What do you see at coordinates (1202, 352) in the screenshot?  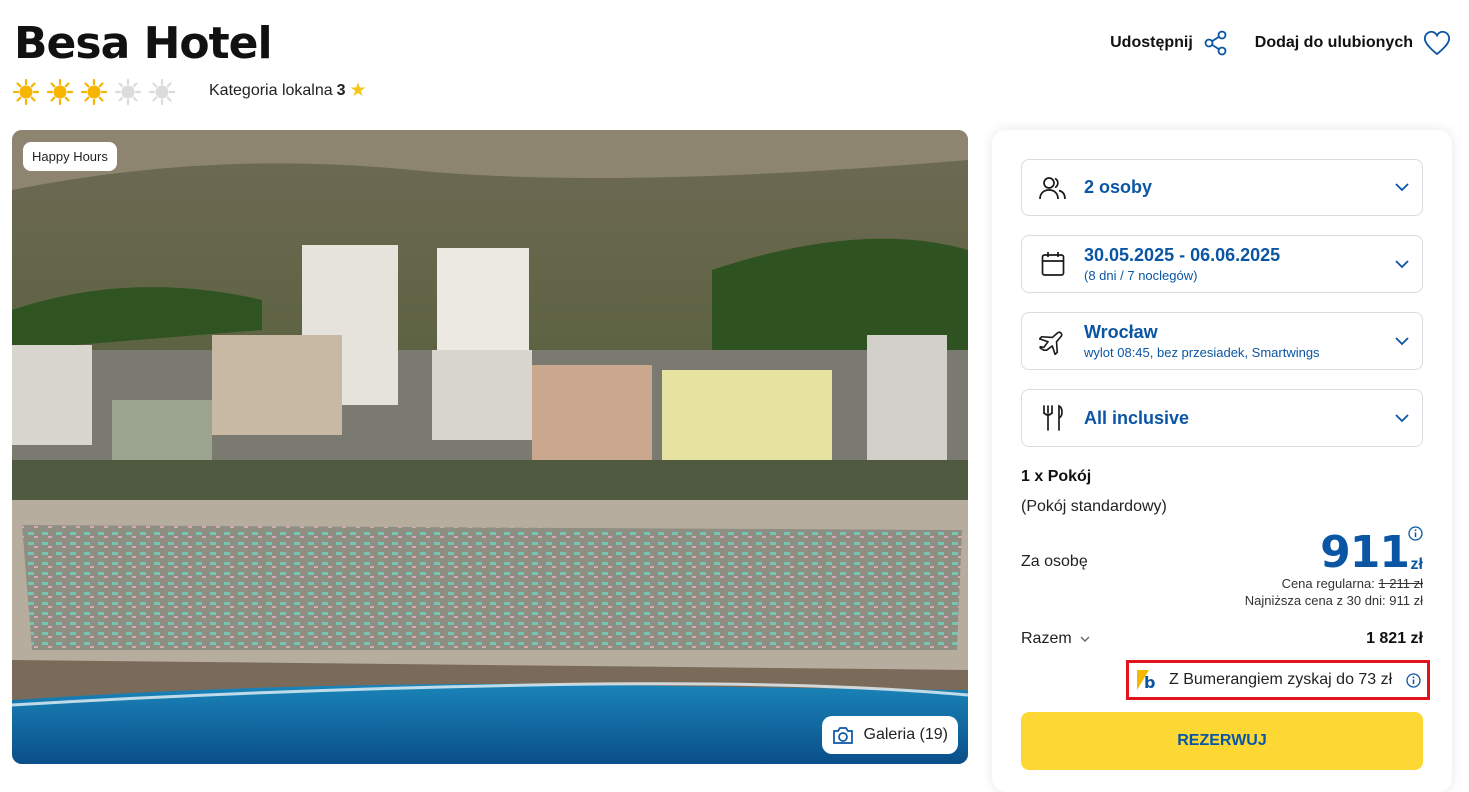 I see `departure-sub: wylot 08:45, bez przesiadek, Smartwings` at bounding box center [1202, 352].